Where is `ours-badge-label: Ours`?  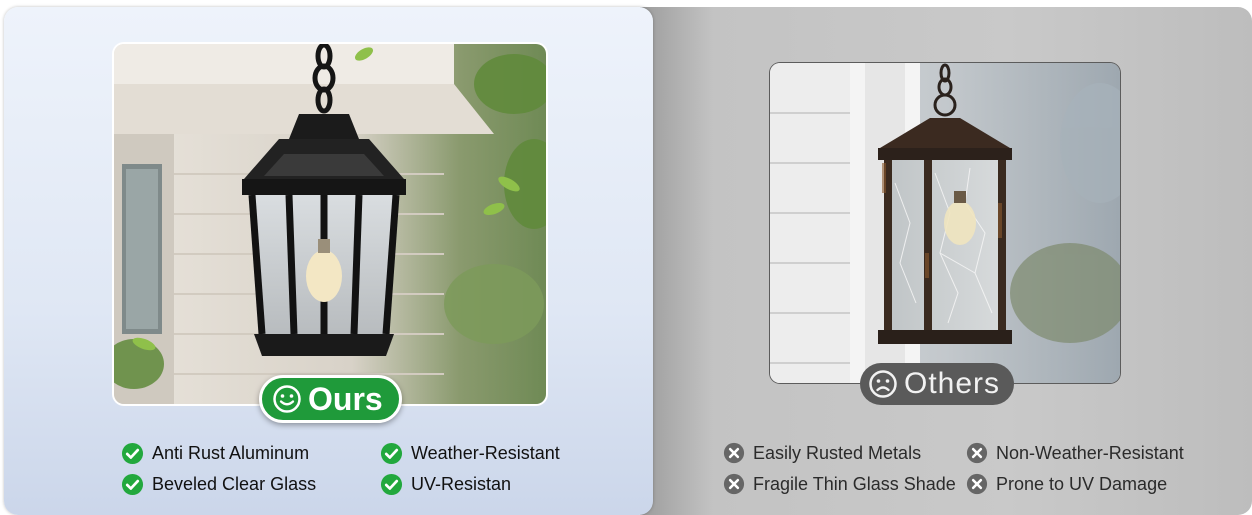
ours-badge-label: Ours is located at coordinates (345, 398).